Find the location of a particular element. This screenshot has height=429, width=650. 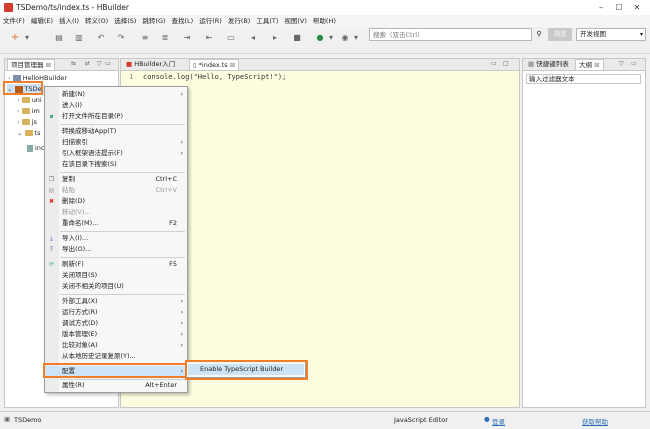

status-project: TSDemo is located at coordinates (28, 420).